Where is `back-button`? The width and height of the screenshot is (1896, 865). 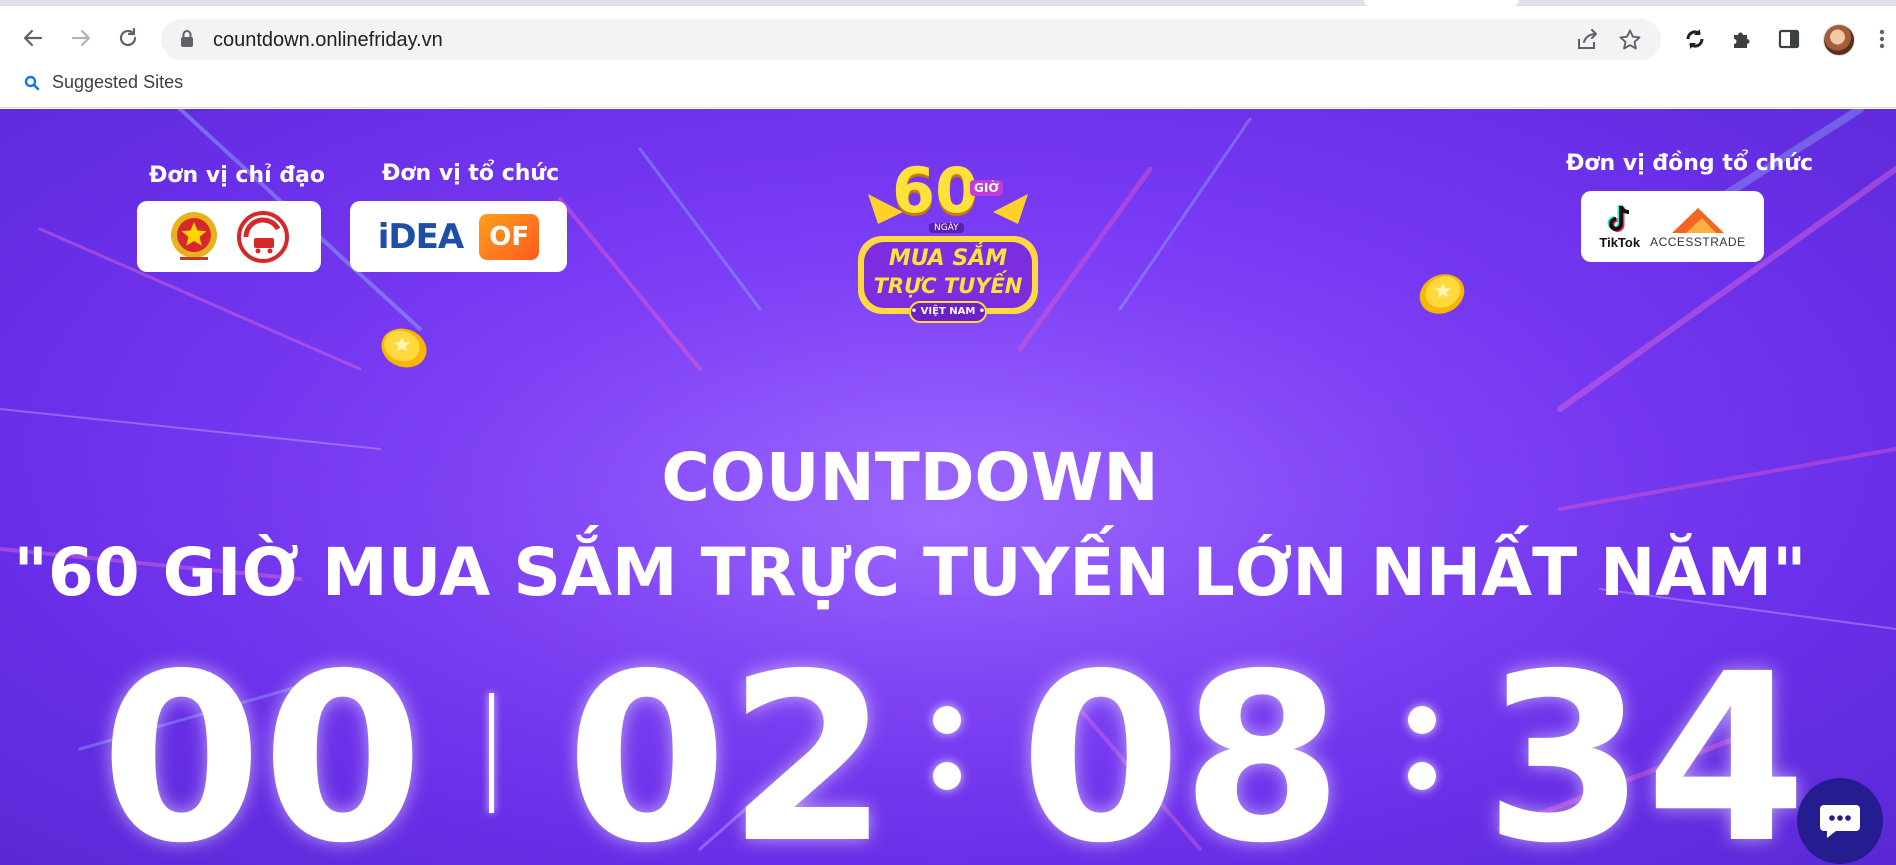
back-button is located at coordinates (33, 38).